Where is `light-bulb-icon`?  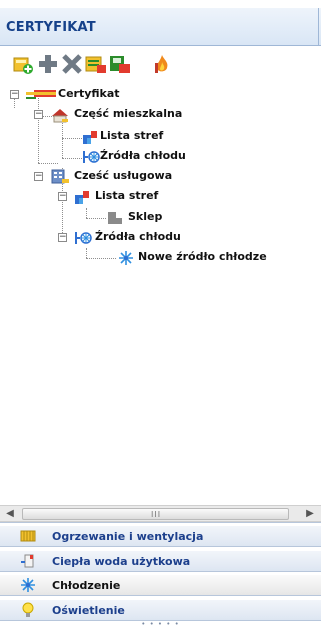
light-bulb-icon is located at coordinates (28, 609).